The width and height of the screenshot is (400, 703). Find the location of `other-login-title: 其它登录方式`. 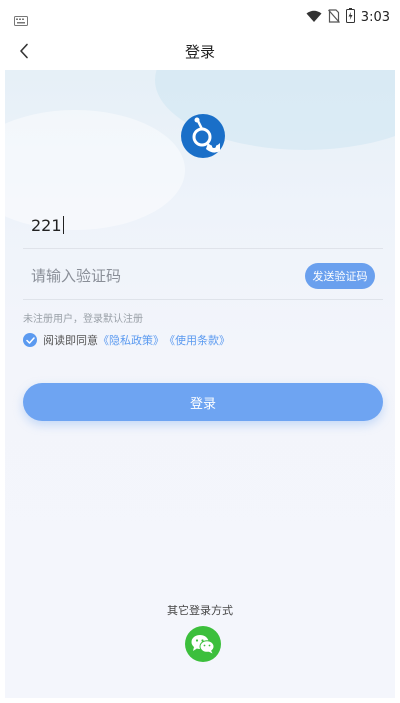

other-login-title: 其它登录方式 is located at coordinates (200, 610).